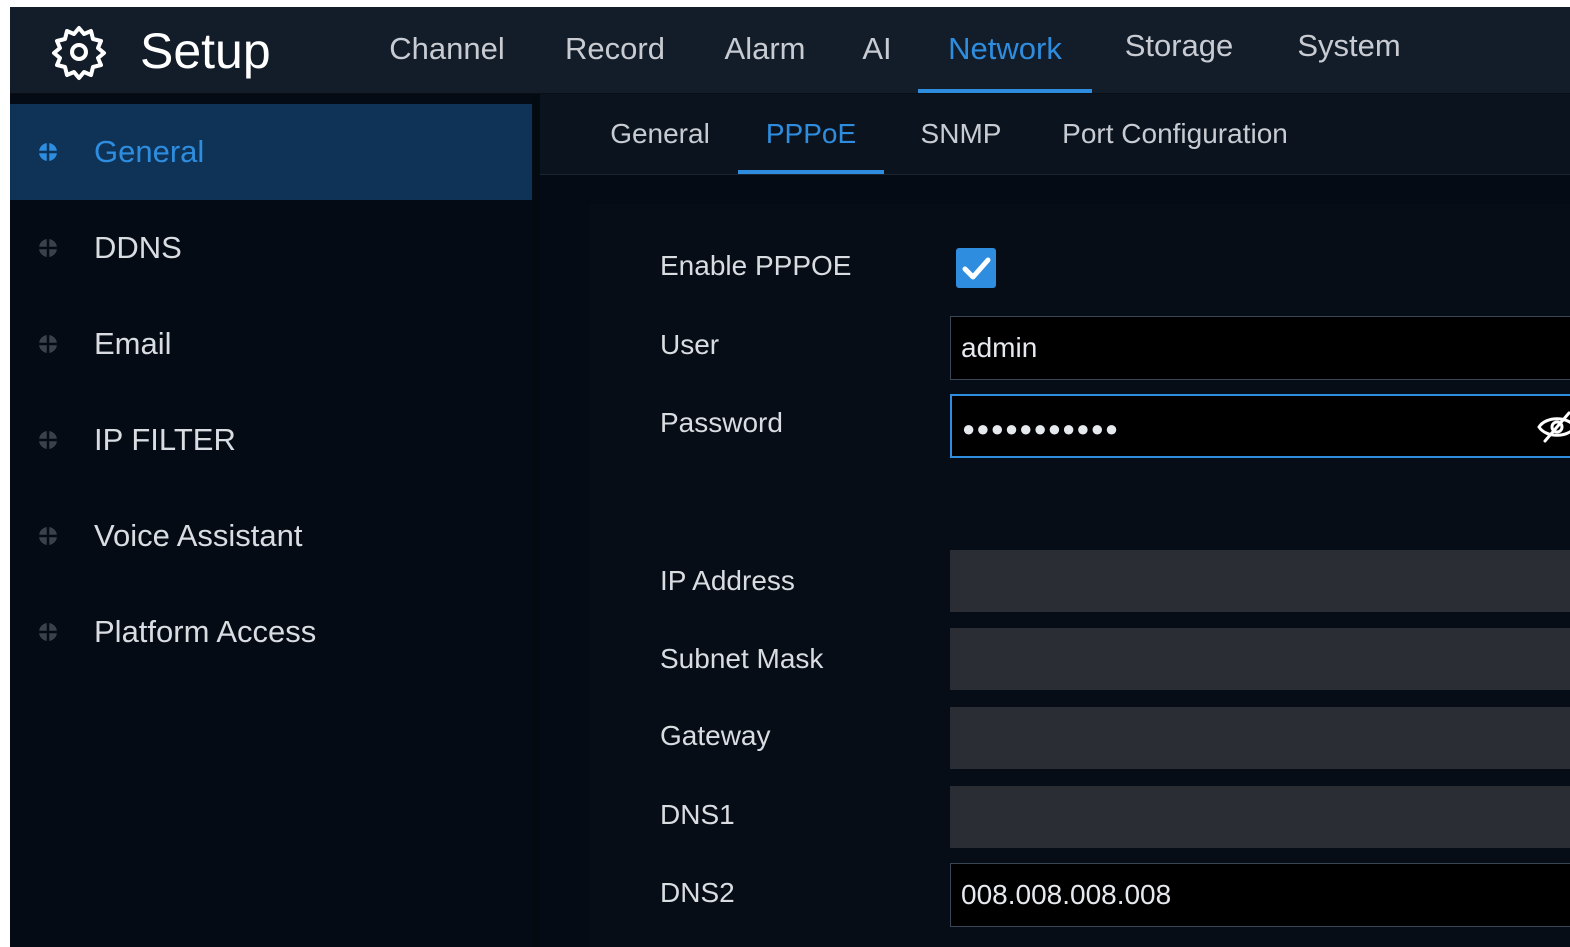 Image resolution: width=1570 pixels, height=947 pixels. What do you see at coordinates (1260, 426) in the screenshot?
I see `password-field: ●●●●●●●●●●●` at bounding box center [1260, 426].